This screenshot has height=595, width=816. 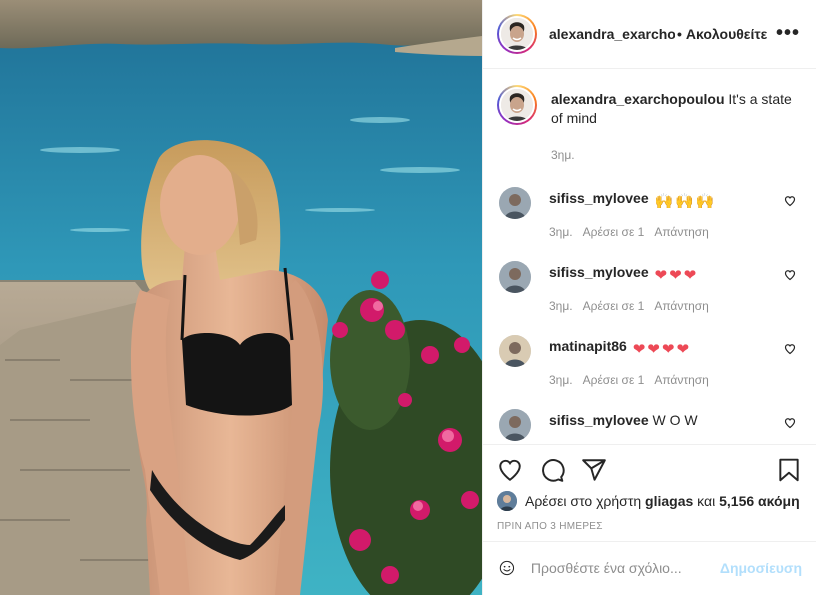 What do you see at coordinates (675, 155) in the screenshot?
I see `caption-time: 3ημ.` at bounding box center [675, 155].